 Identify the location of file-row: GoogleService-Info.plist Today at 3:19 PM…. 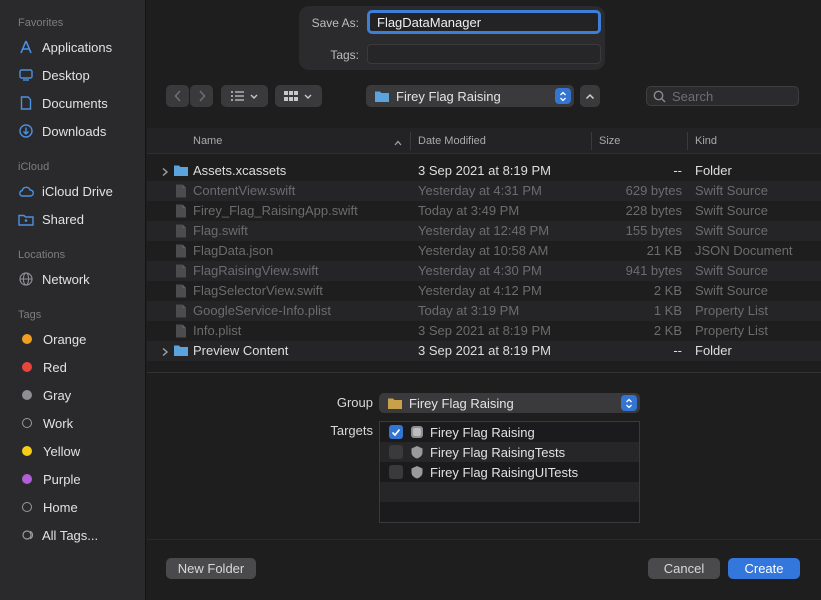
(484, 311).